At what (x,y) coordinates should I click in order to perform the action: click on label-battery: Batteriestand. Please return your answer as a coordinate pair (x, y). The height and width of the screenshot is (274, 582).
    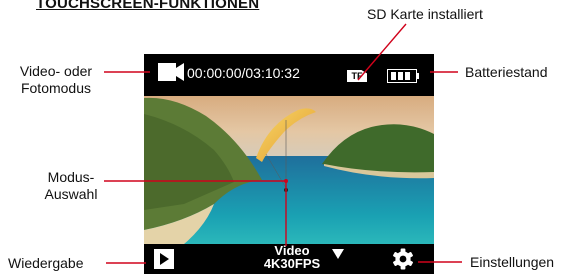
    Looking at the image, I should click on (506, 72).